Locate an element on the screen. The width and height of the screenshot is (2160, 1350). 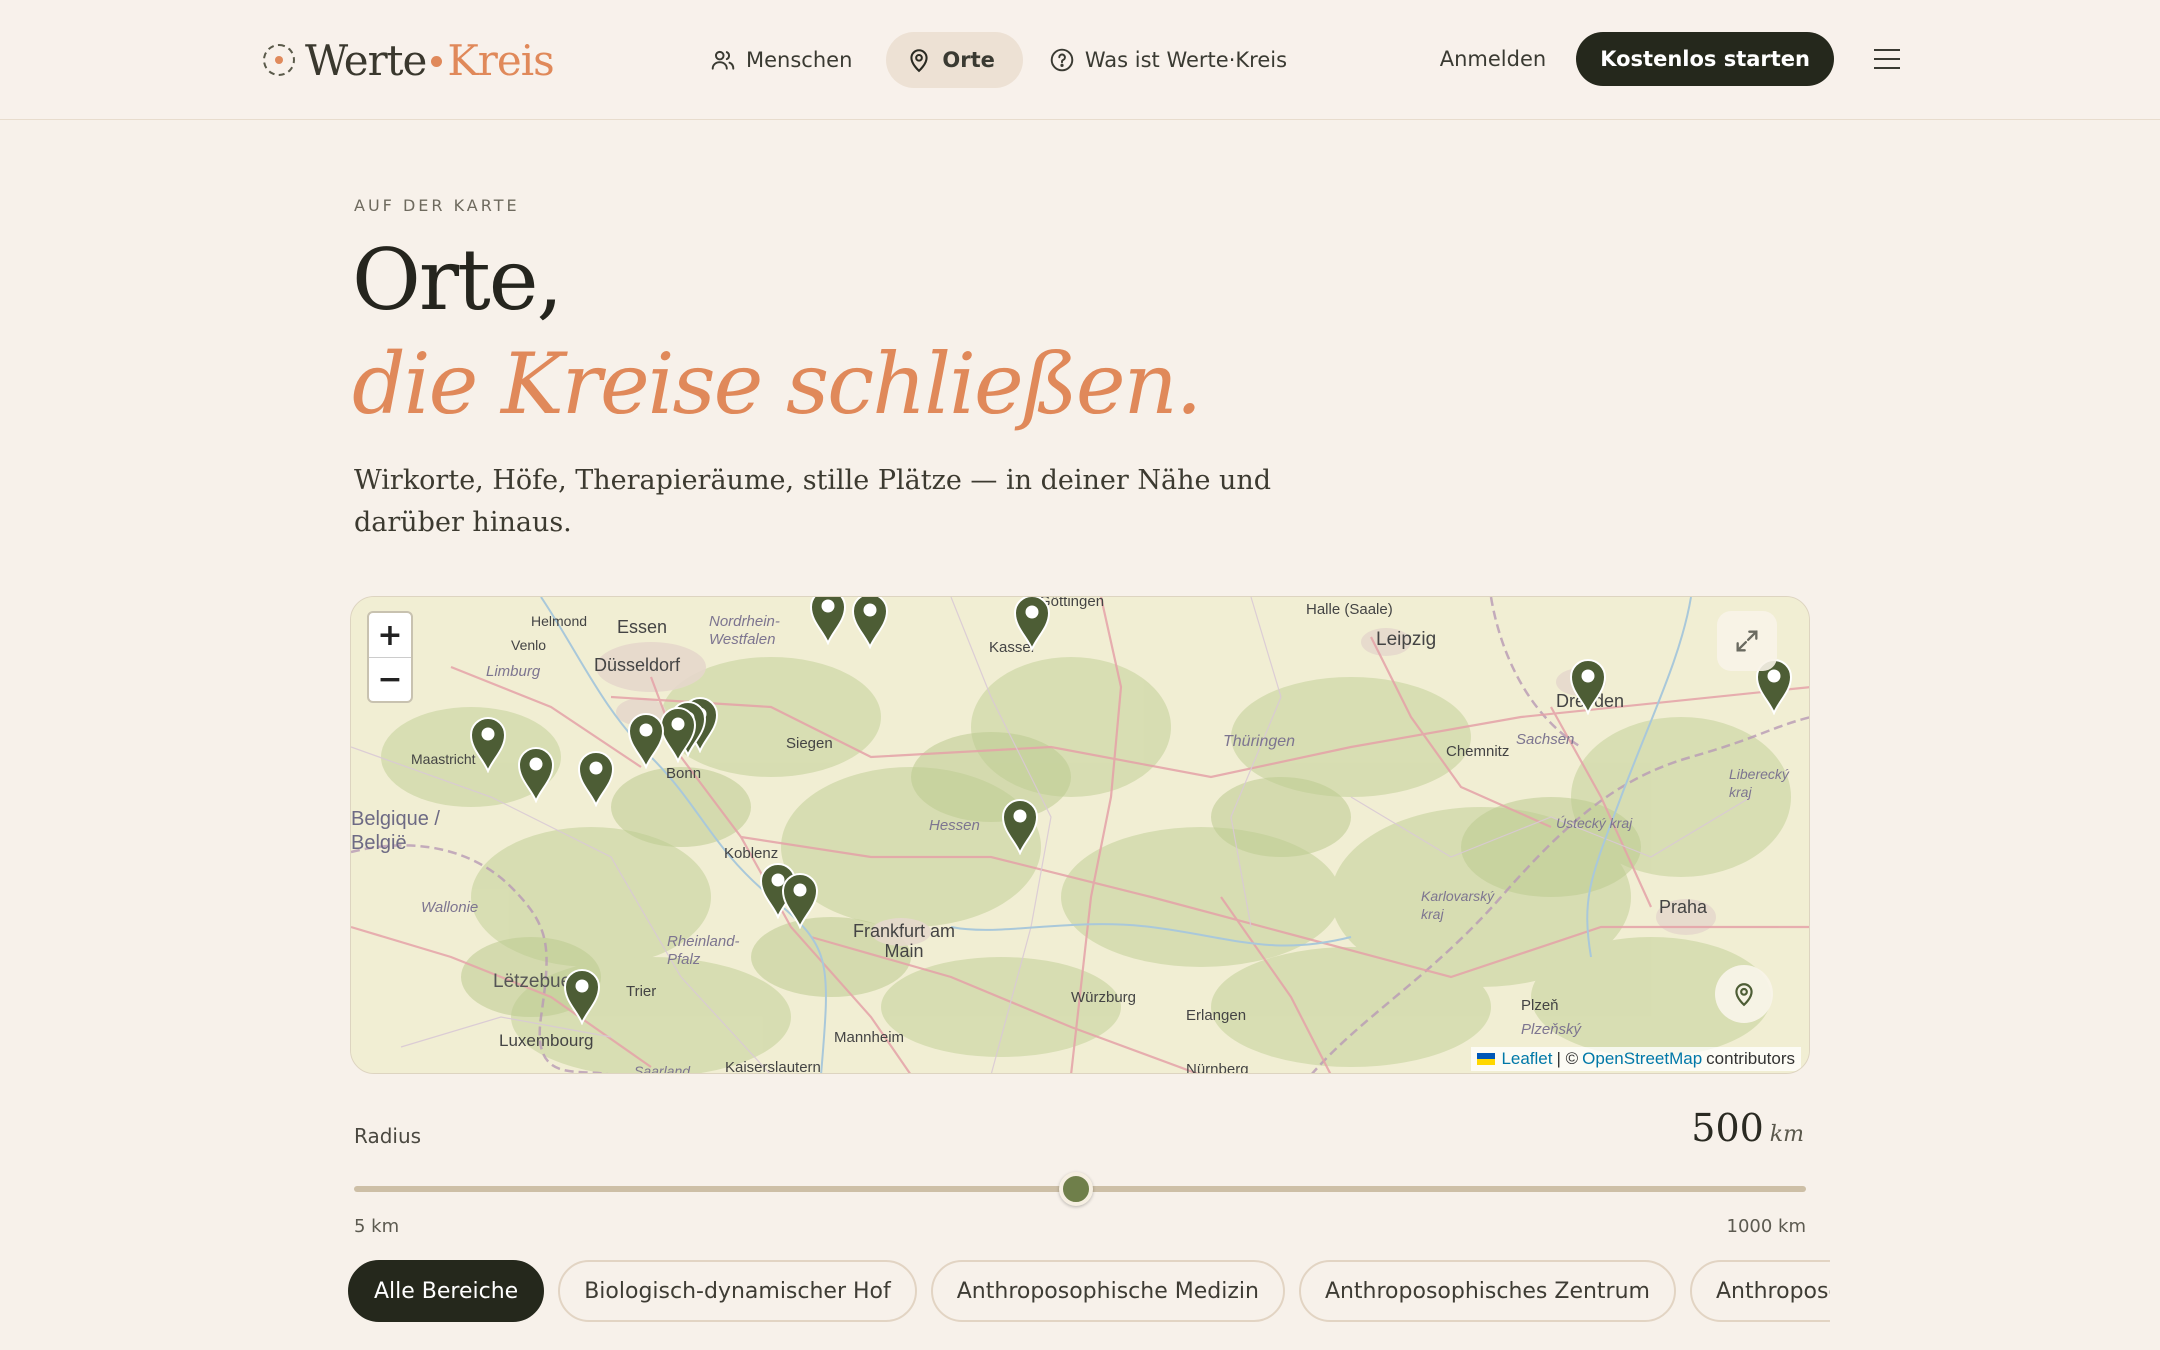
attribution-contributors: contributors is located at coordinates (1750, 1058).